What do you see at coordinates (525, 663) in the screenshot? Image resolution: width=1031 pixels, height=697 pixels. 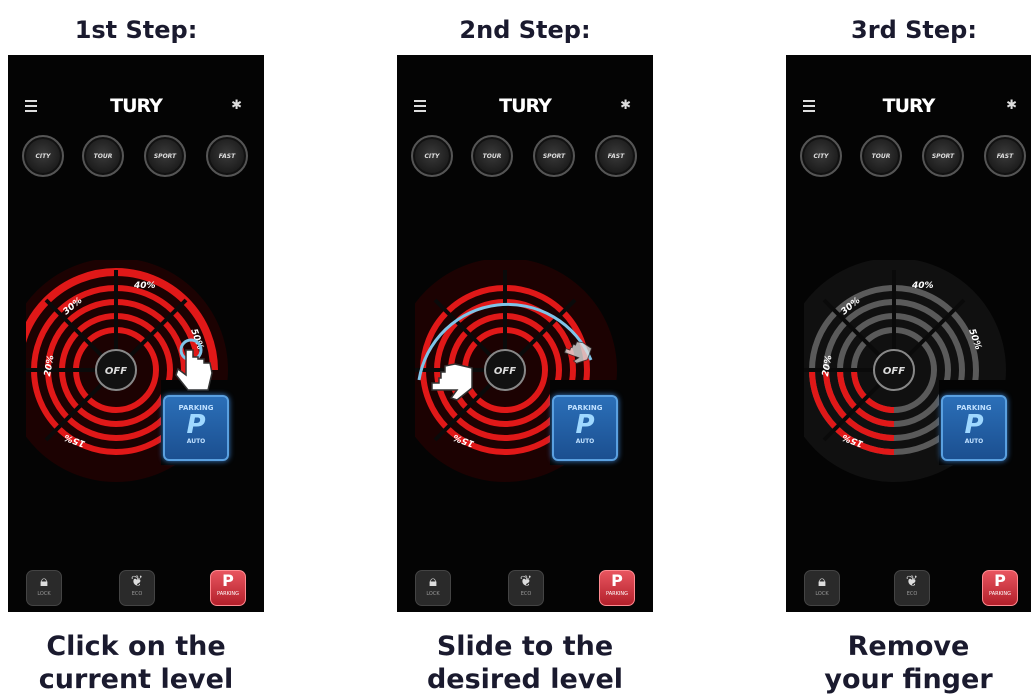 I see `step-caption: Slide to the desired level` at bounding box center [525, 663].